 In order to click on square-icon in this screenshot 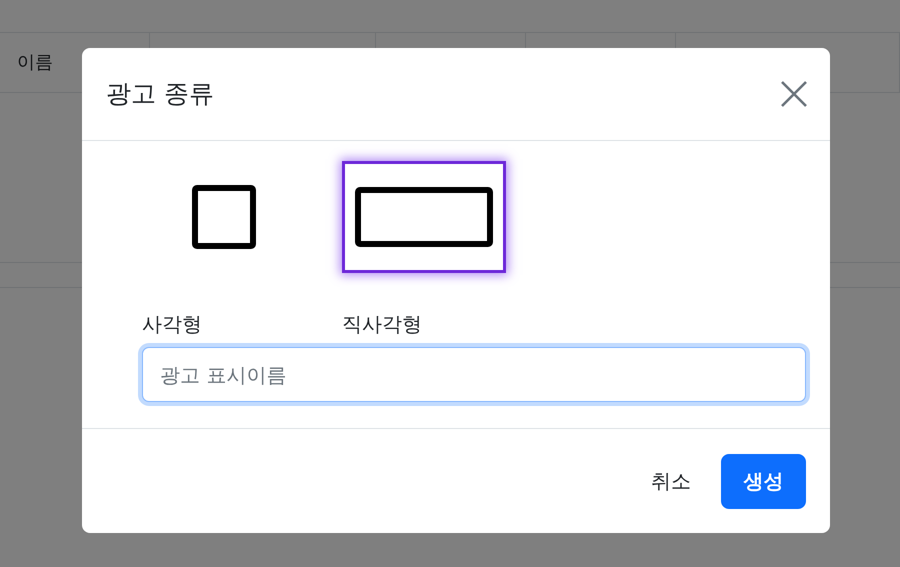, I will do `click(224, 217)`.